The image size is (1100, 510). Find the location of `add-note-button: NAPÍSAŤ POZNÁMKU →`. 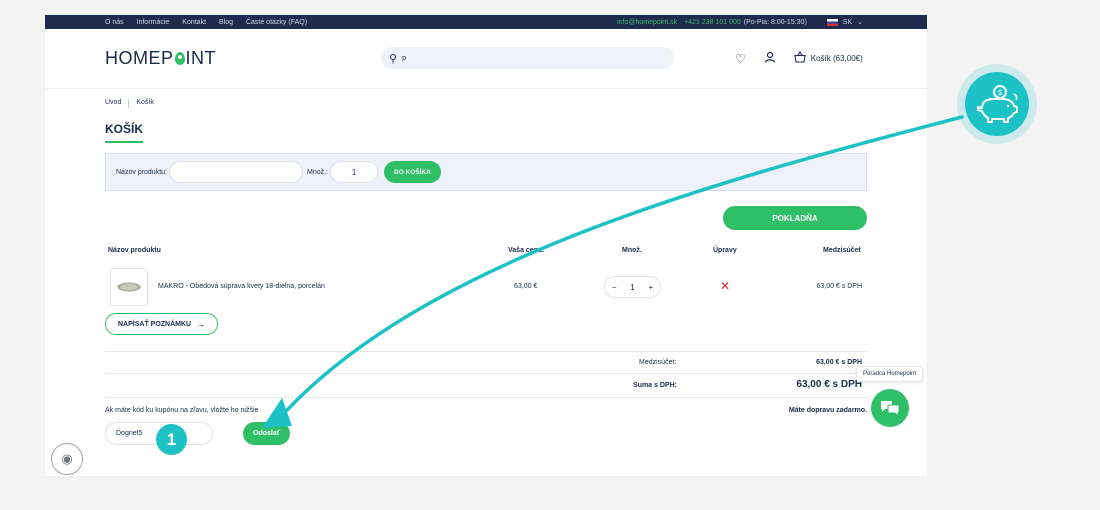

add-note-button: NAPÍSAŤ POZNÁMKU → is located at coordinates (162, 324).